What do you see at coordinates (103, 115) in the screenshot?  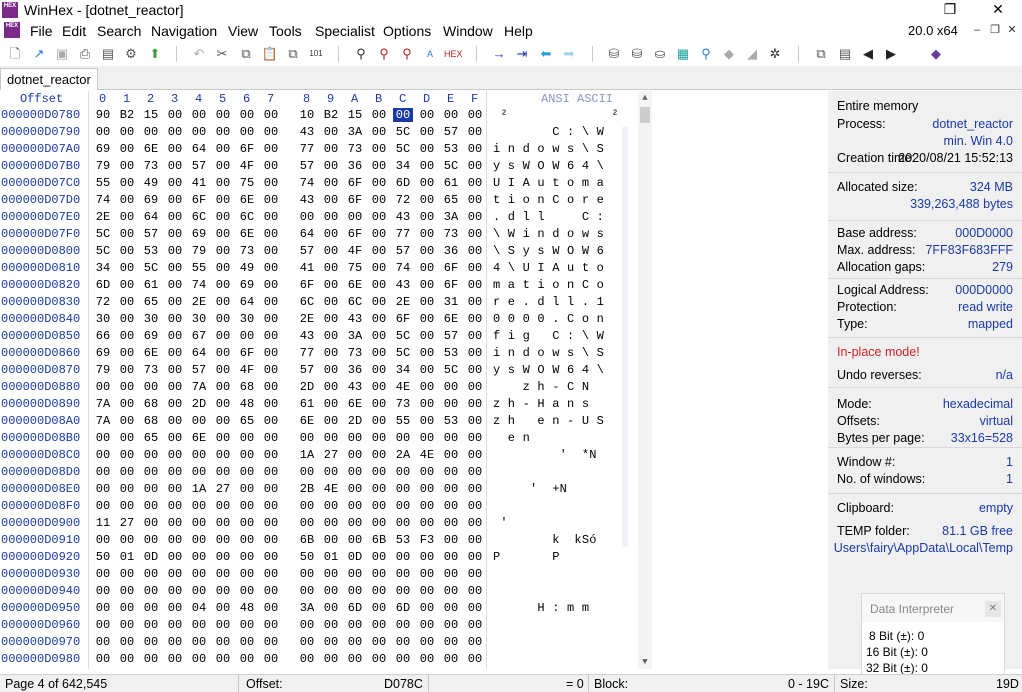 I see `hex-byte: 90` at bounding box center [103, 115].